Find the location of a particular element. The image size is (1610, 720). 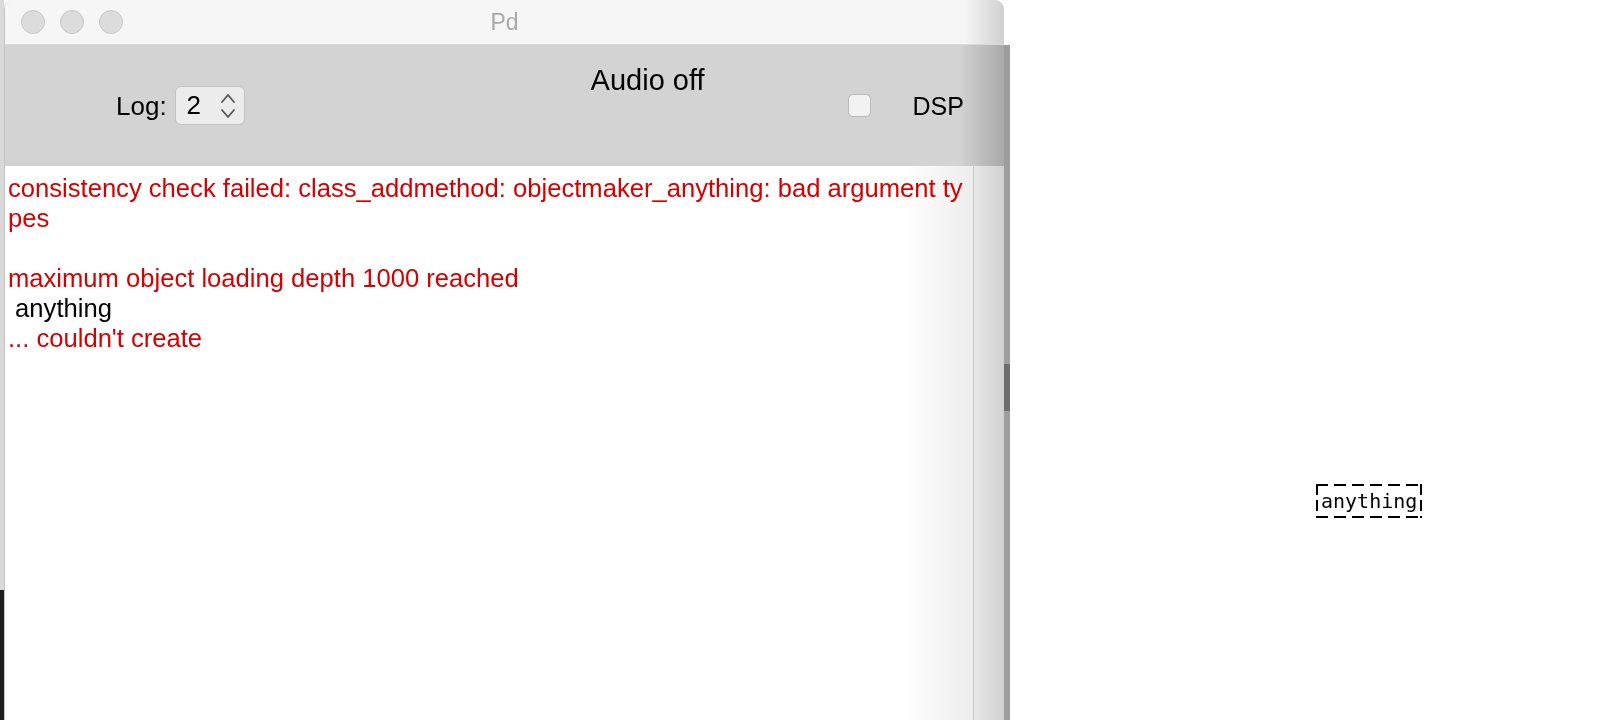

window-title: Pd is located at coordinates (504, 22).